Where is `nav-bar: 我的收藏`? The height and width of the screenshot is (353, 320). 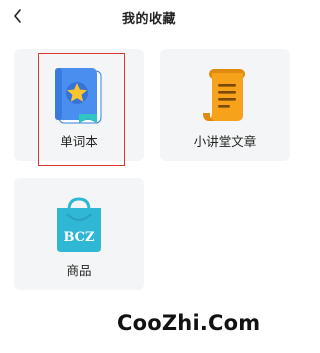
nav-bar: 我的收藏 is located at coordinates (149, 18).